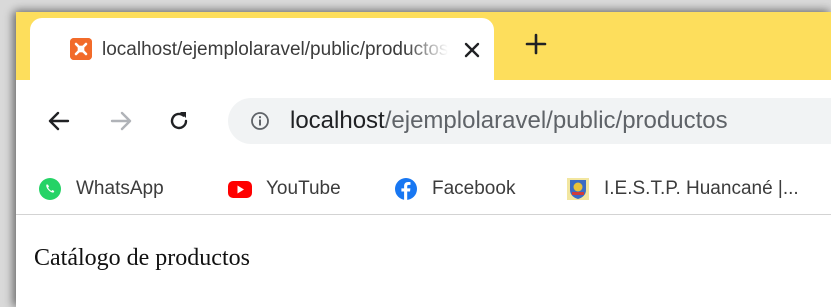 The image size is (831, 307). Describe the element at coordinates (556, 120) in the screenshot. I see `url-path: /ejemplolaravel/public/productos` at that location.